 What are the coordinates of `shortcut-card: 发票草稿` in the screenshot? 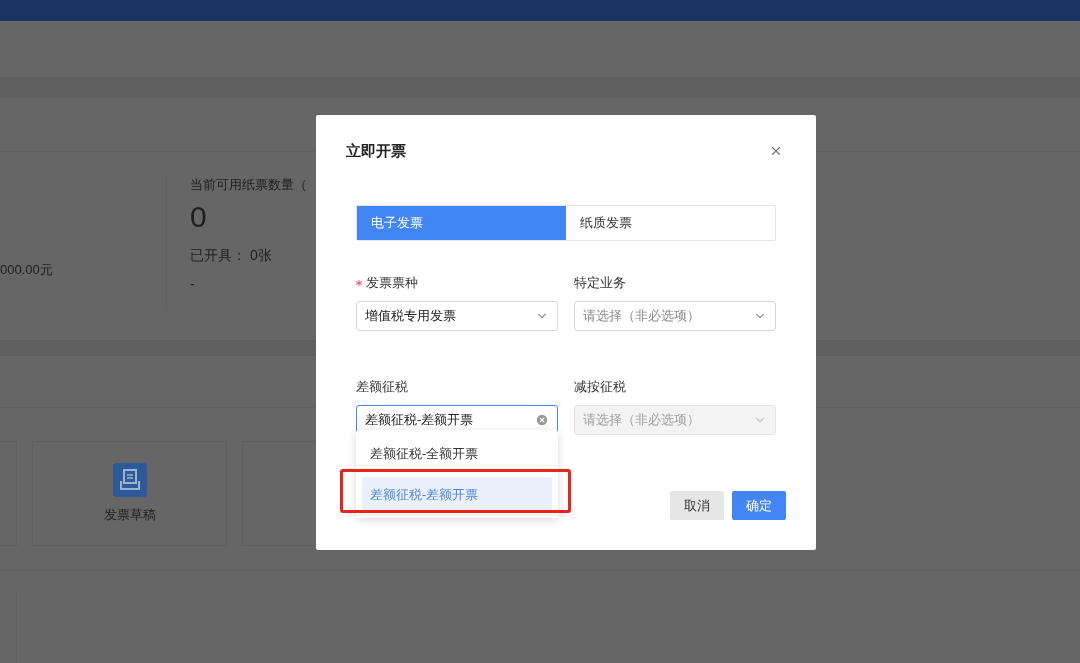 It's located at (129, 493).